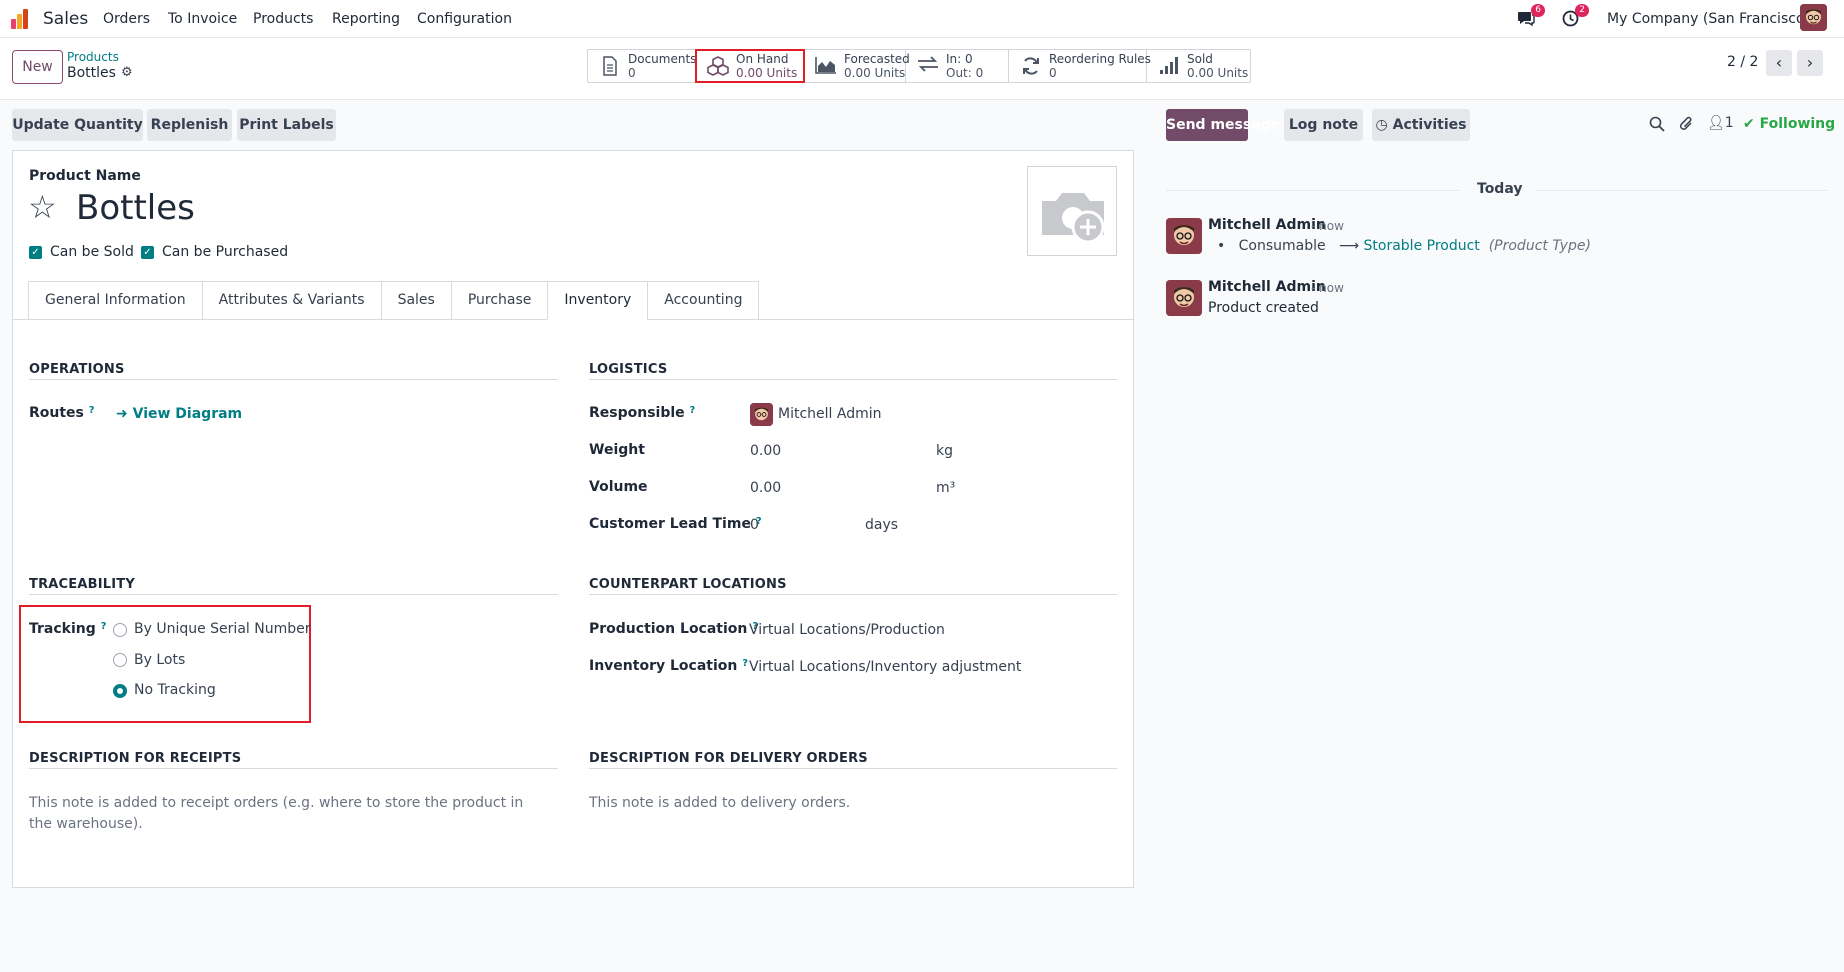 Image resolution: width=1844 pixels, height=972 pixels. Describe the element at coordinates (62, 413) in the screenshot. I see `routes-label: Routes ?` at that location.